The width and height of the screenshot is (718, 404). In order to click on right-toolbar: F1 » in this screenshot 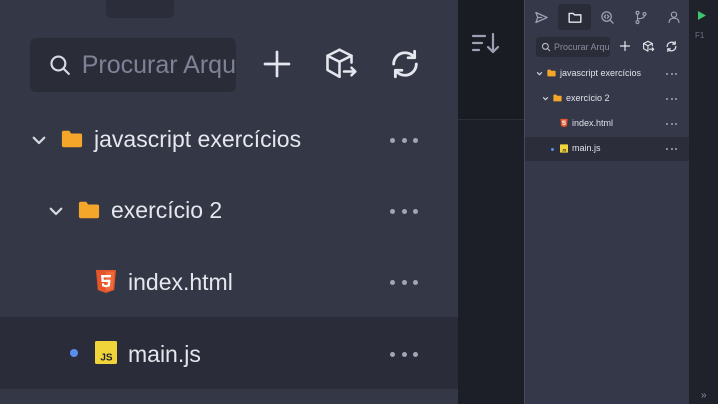, I will do `click(703, 202)`.